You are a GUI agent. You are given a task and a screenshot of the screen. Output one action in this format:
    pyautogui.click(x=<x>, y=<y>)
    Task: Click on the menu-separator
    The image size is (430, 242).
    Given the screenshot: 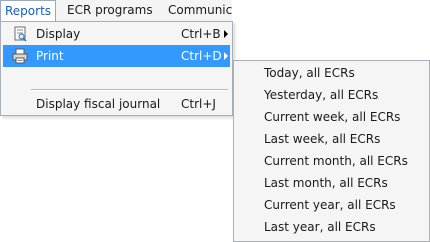 What is the action you would take?
    pyautogui.click(x=129, y=90)
    